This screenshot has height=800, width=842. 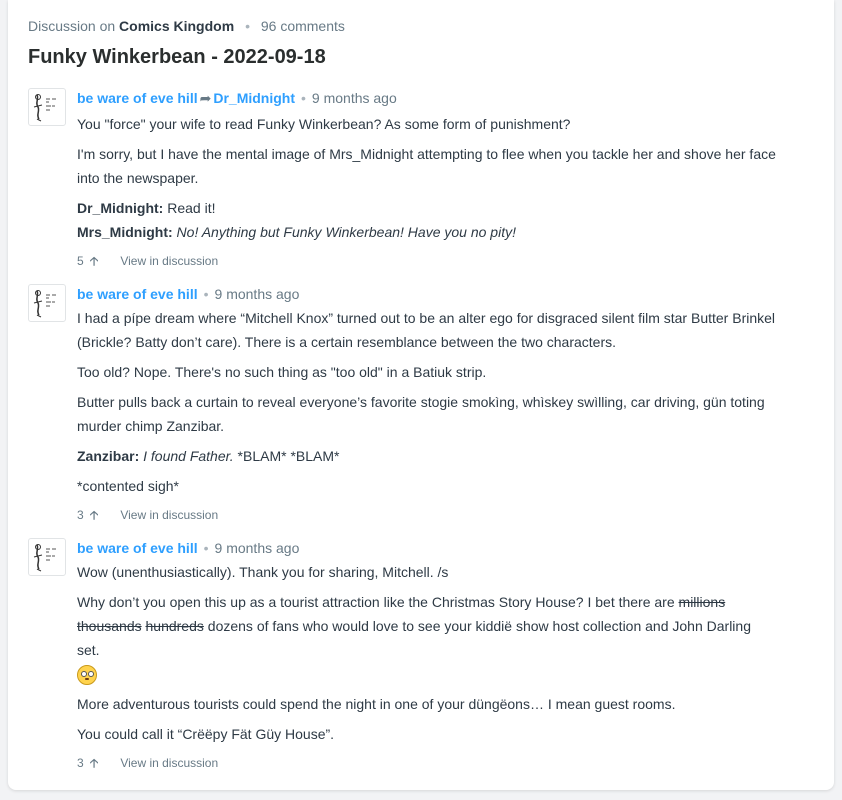 I want to click on speaker-label: Zanzibar:, so click(x=108, y=456).